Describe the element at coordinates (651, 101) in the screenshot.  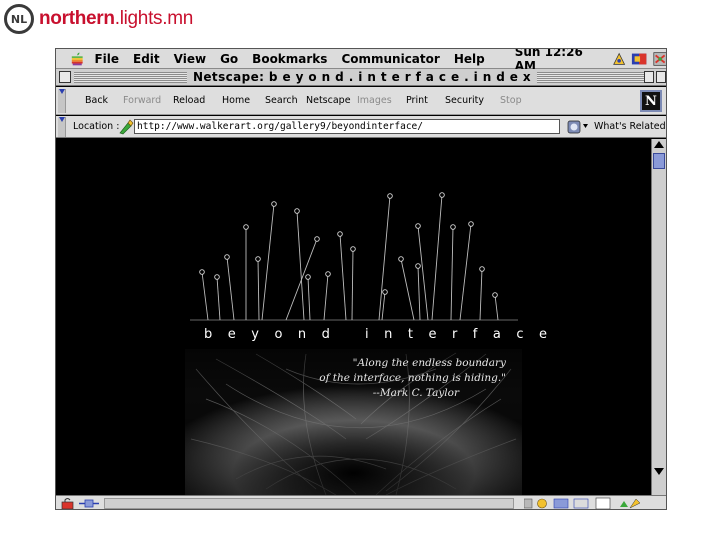
I see `netscape-throbber-logo: N` at that location.